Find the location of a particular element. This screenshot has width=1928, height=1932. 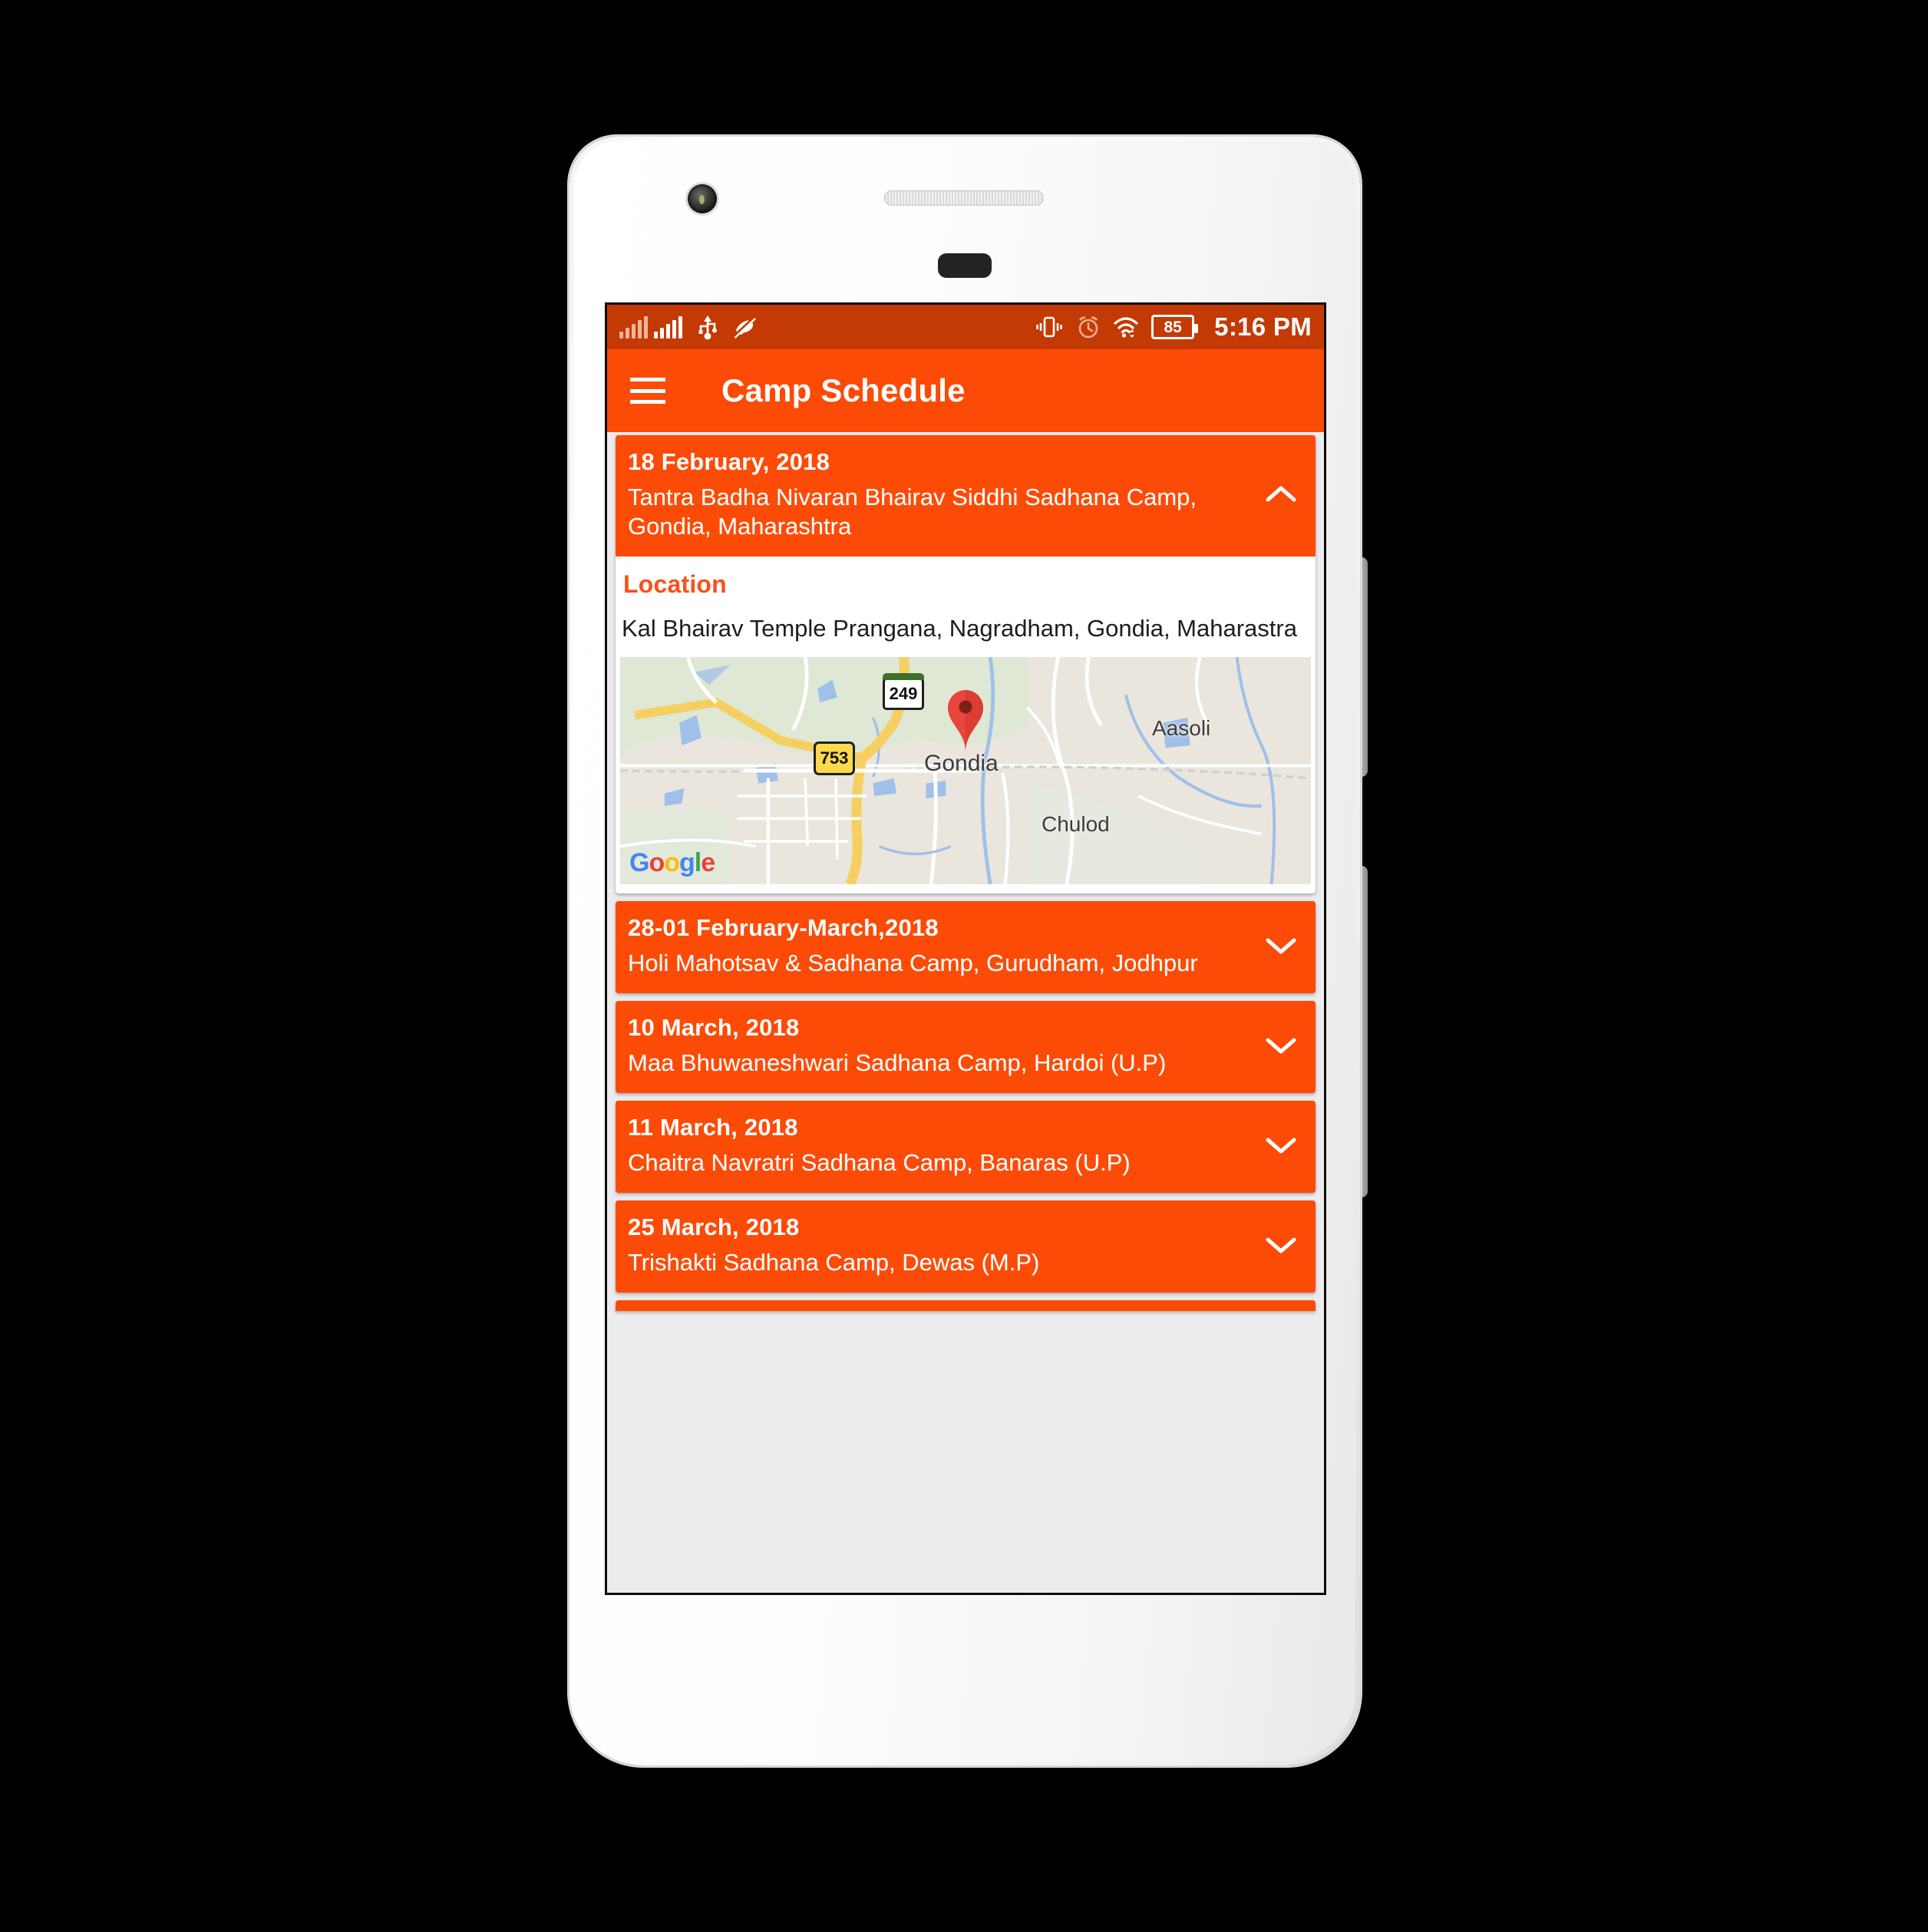

status-bar-clock: 5:16 PM is located at coordinates (1263, 326).